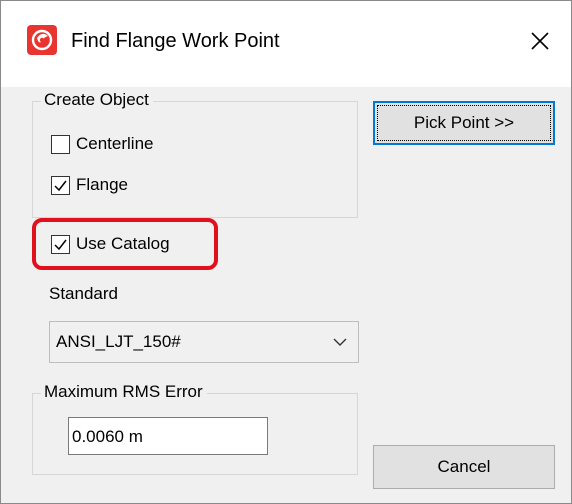 This screenshot has height=504, width=572. What do you see at coordinates (340, 342) in the screenshot?
I see `chevron-down-icon` at bounding box center [340, 342].